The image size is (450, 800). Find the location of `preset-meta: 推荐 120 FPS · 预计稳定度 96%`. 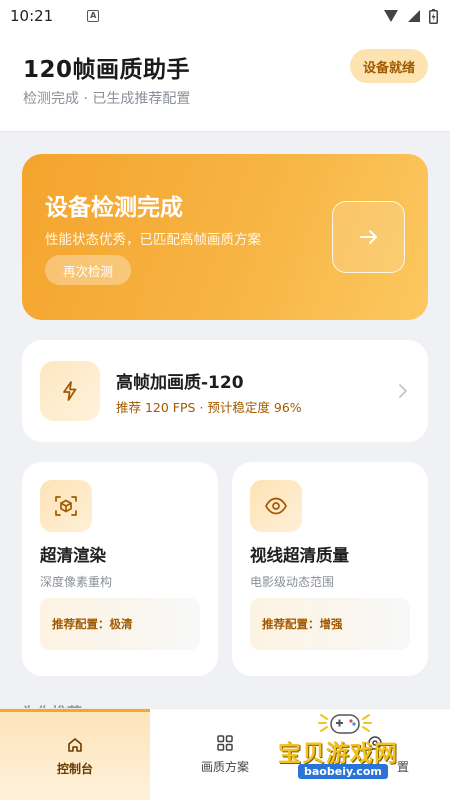

preset-meta: 推荐 120 FPS · 预计稳定度 96% is located at coordinates (209, 407).